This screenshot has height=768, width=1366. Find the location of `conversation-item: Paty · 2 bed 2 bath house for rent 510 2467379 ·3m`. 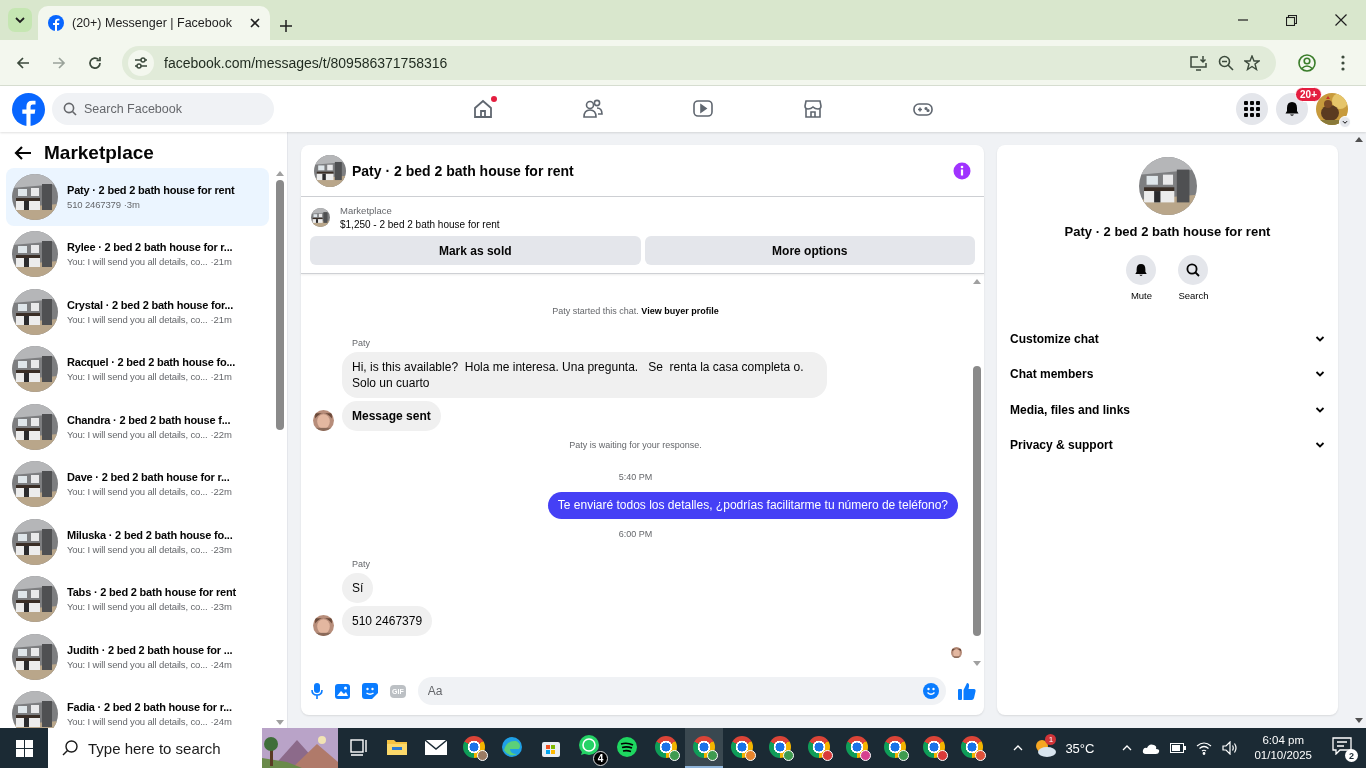

conversation-item: Paty · 2 bed 2 bath house for rent 510 2467379 ·3m is located at coordinates (137, 197).